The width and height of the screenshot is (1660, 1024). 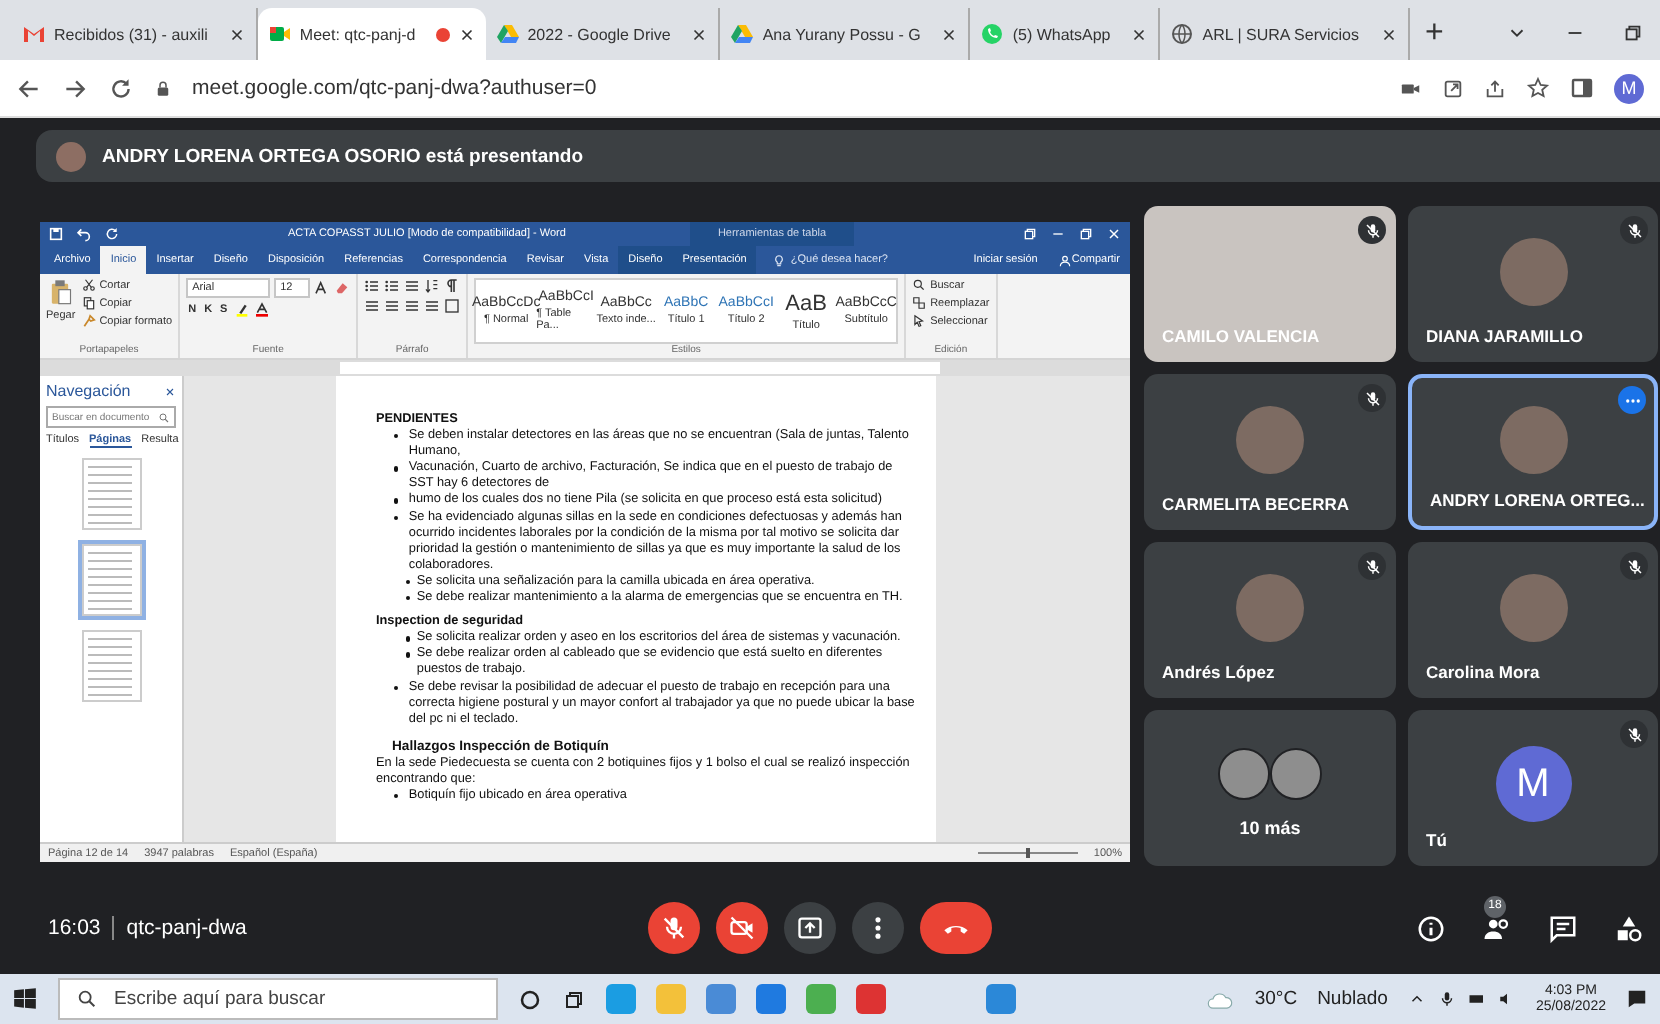 What do you see at coordinates (1255, 504) in the screenshot?
I see `participant-name: CARMELITA BECERRA` at bounding box center [1255, 504].